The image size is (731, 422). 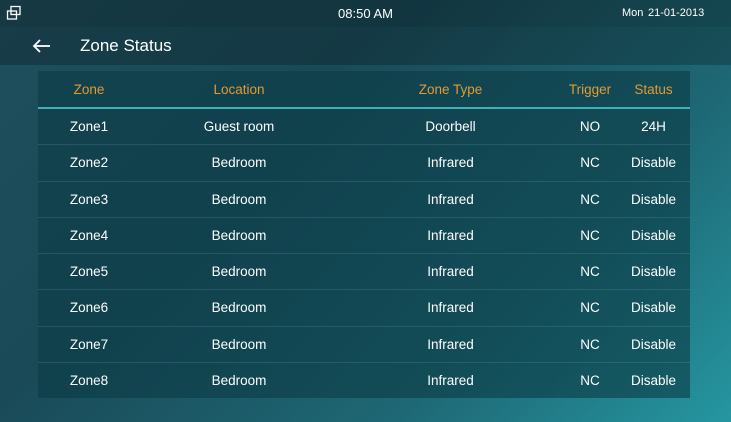 What do you see at coordinates (365, 13) in the screenshot?
I see `status-bar: 08:50 AM Mon 21-01-2013` at bounding box center [365, 13].